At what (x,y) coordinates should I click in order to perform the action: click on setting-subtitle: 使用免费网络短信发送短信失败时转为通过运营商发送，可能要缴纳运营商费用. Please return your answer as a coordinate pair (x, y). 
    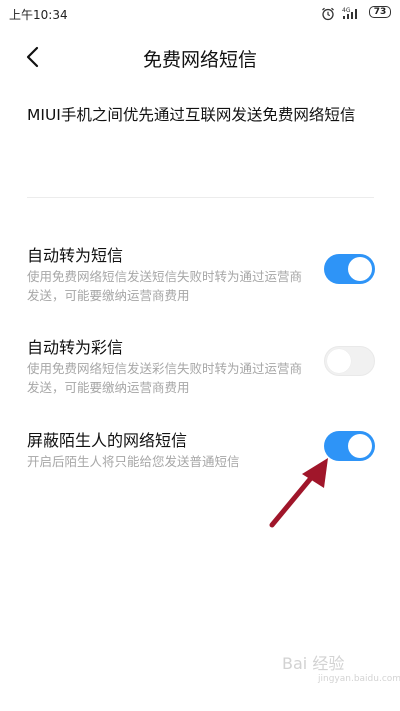
    Looking at the image, I should click on (165, 286).